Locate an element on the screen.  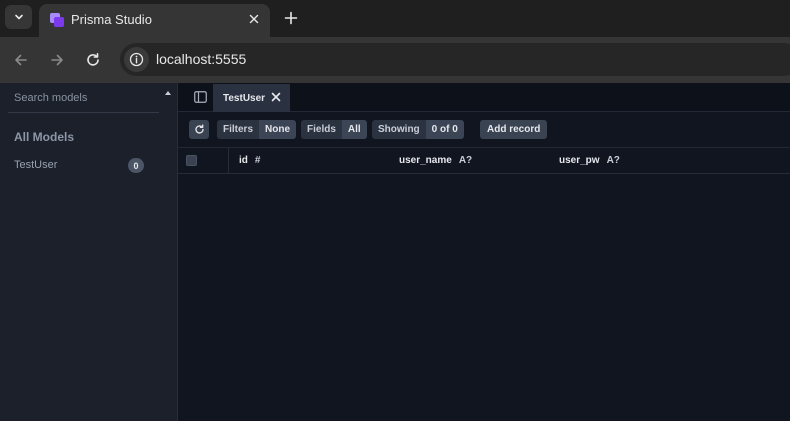
column-header-user-pw: user_pw A? is located at coordinates (589, 160).